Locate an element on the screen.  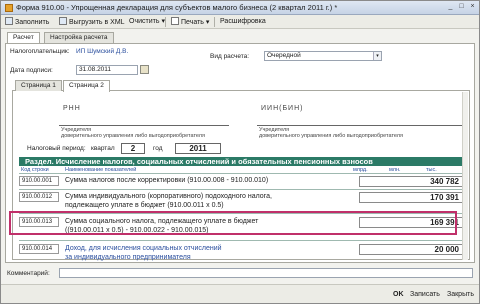
calendar-icon is located at coordinates (144, 69).